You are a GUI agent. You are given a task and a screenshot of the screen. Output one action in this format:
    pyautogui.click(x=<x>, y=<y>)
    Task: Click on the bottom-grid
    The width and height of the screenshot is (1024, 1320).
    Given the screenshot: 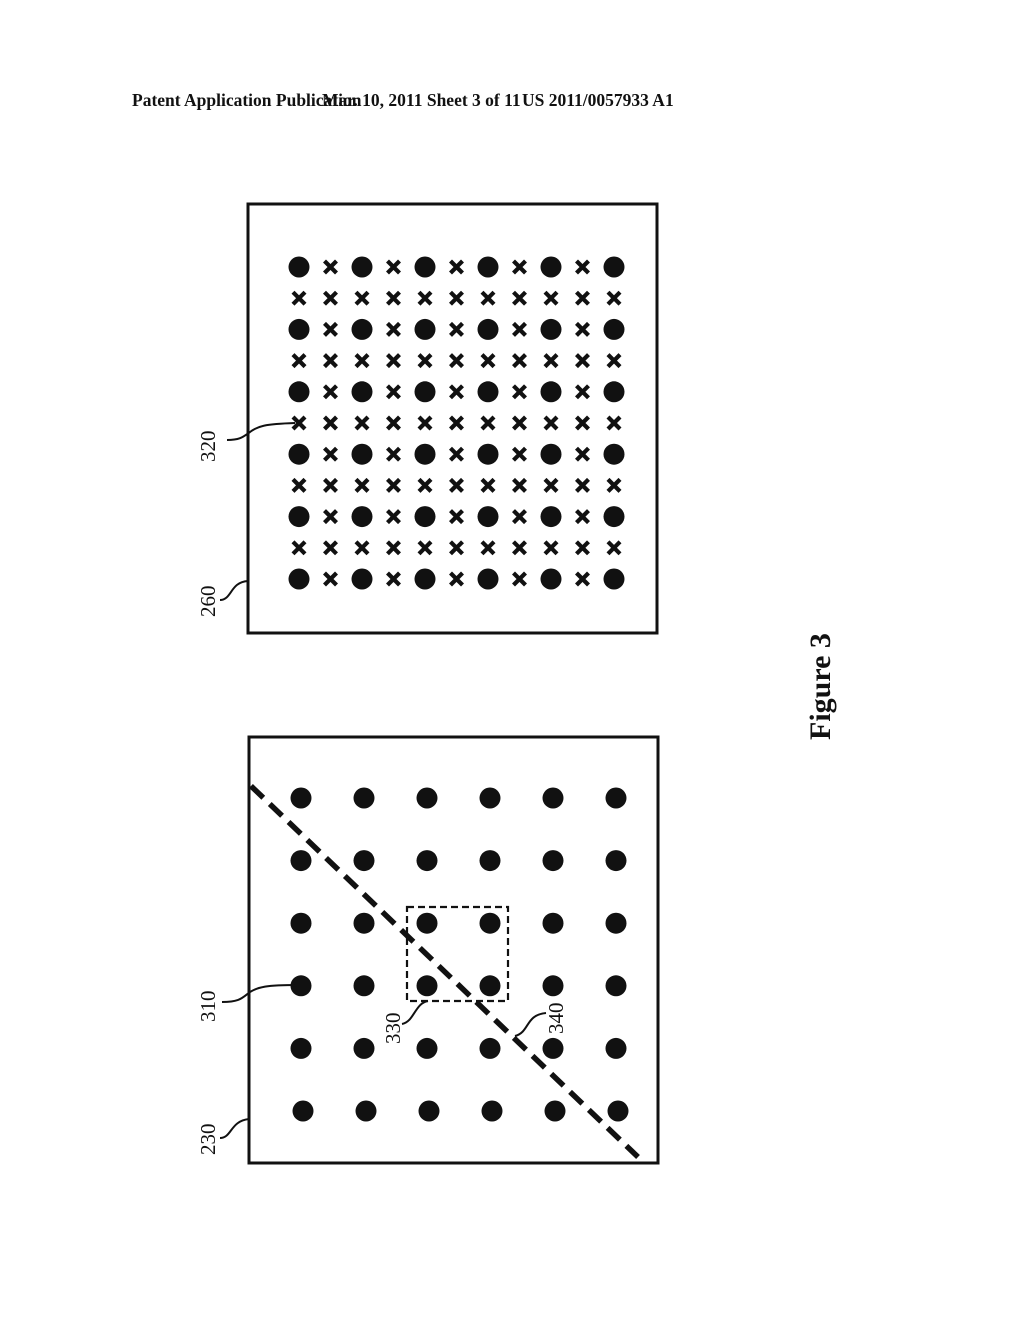 What is the action you would take?
    pyautogui.click(x=459, y=954)
    